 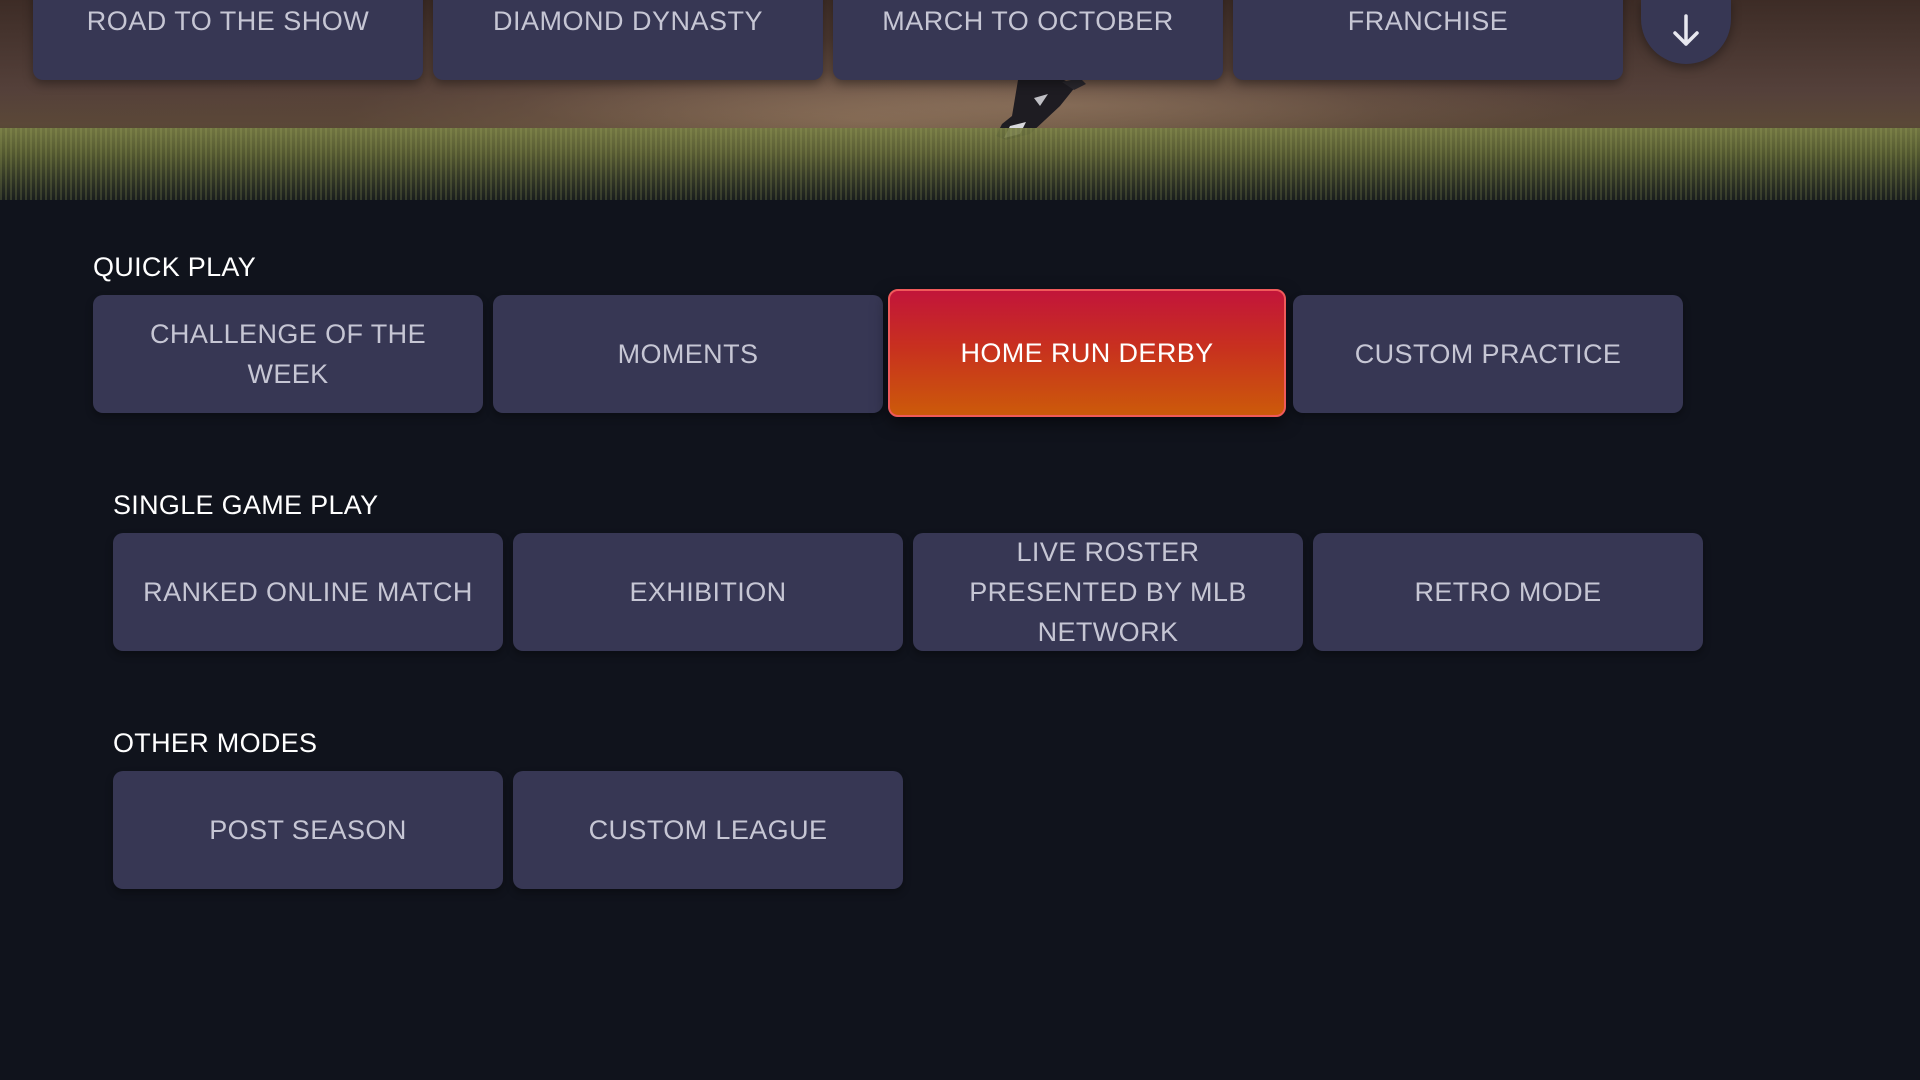 I want to click on tile-label: CUSTOM PRACTICE, so click(x=1488, y=354).